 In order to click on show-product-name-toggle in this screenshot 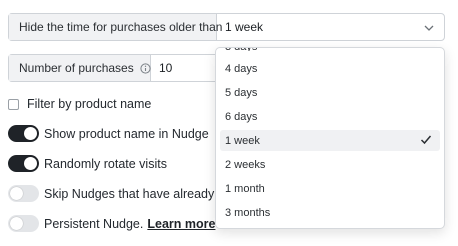, I will do `click(23, 133)`.